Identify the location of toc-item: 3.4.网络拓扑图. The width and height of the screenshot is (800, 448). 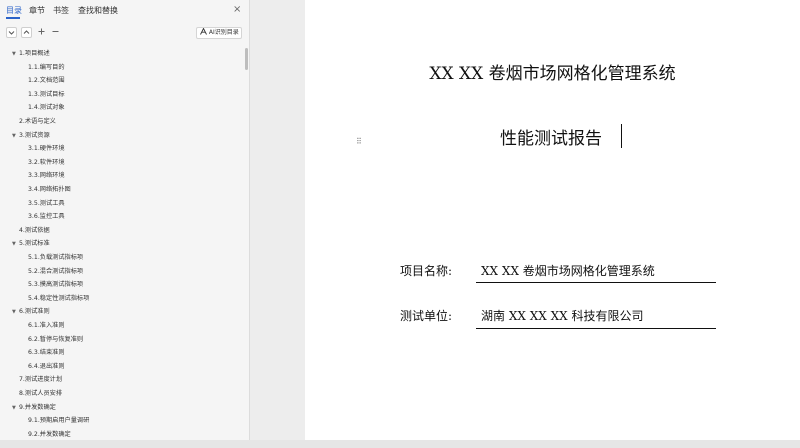
(49, 190).